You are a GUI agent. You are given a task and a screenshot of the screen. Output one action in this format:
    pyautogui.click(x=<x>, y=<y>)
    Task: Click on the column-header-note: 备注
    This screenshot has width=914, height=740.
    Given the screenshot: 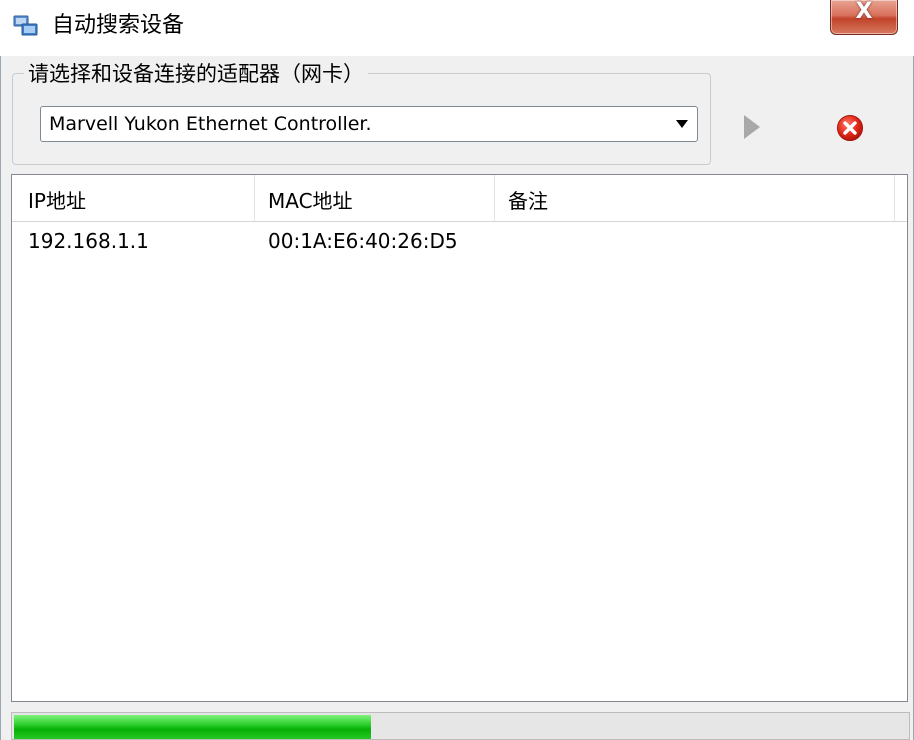 What is the action you would take?
    pyautogui.click(x=528, y=198)
    